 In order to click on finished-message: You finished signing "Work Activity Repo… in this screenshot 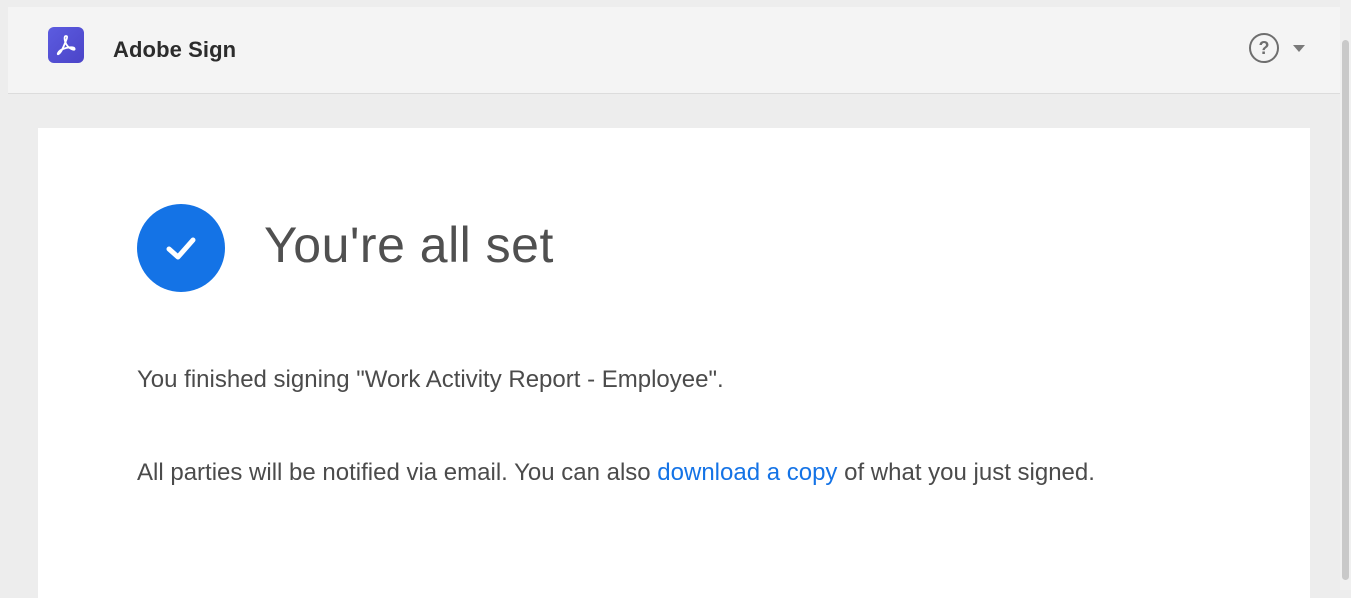, I will do `click(430, 379)`.